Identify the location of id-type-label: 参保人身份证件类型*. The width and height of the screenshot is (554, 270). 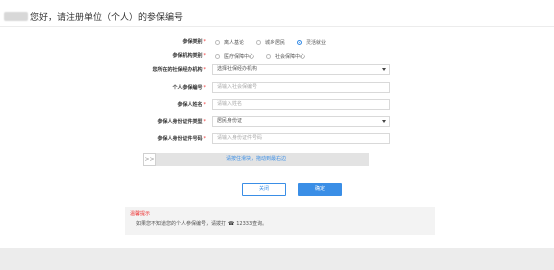
(181, 122).